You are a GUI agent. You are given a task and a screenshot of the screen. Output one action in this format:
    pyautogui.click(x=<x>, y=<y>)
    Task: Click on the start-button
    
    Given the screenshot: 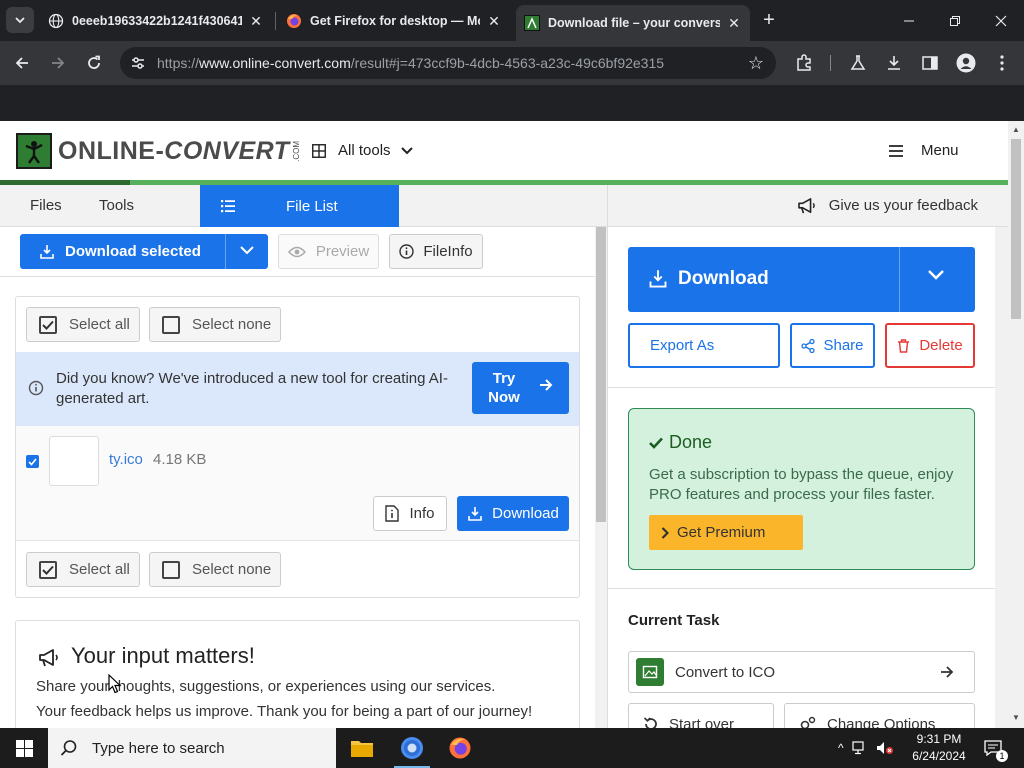 What is the action you would take?
    pyautogui.click(x=24, y=748)
    